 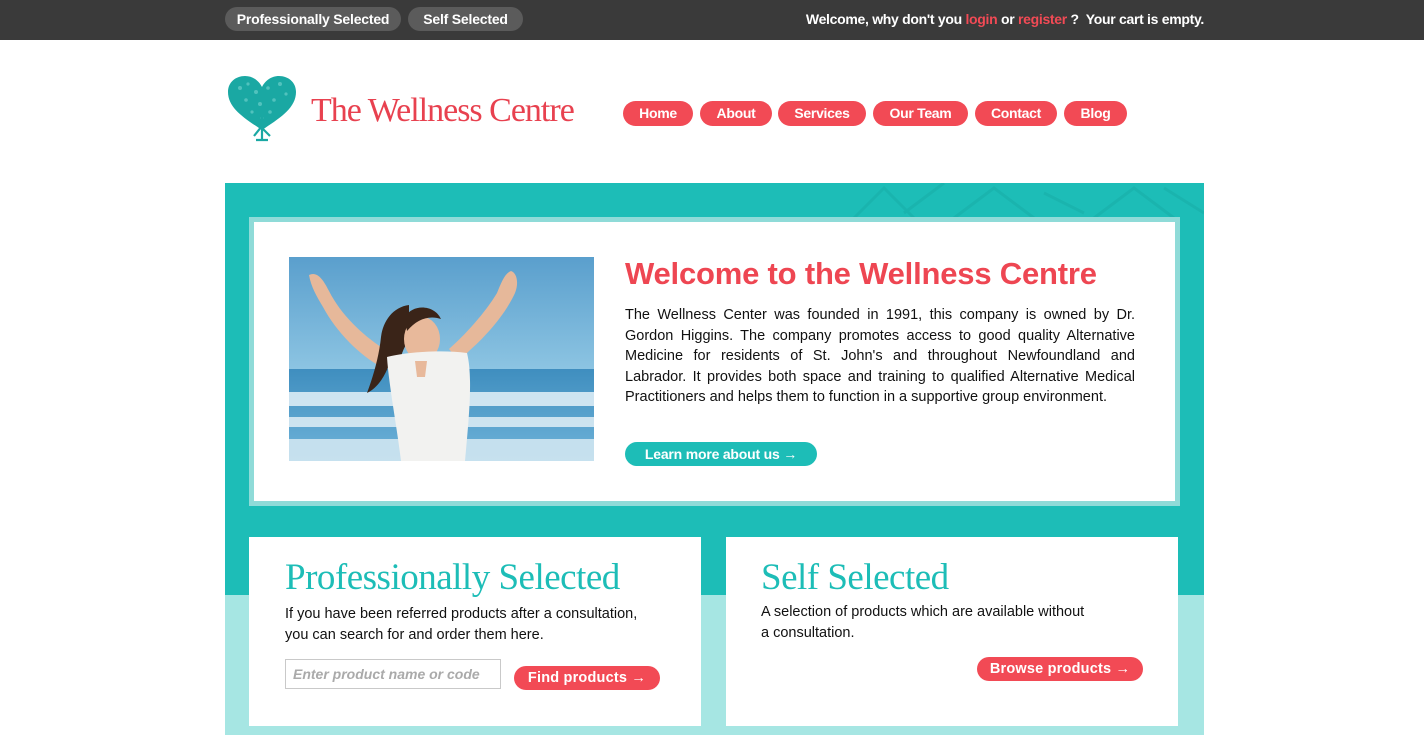 I want to click on professionally-selected-title: Professionally Selected, so click(x=452, y=577).